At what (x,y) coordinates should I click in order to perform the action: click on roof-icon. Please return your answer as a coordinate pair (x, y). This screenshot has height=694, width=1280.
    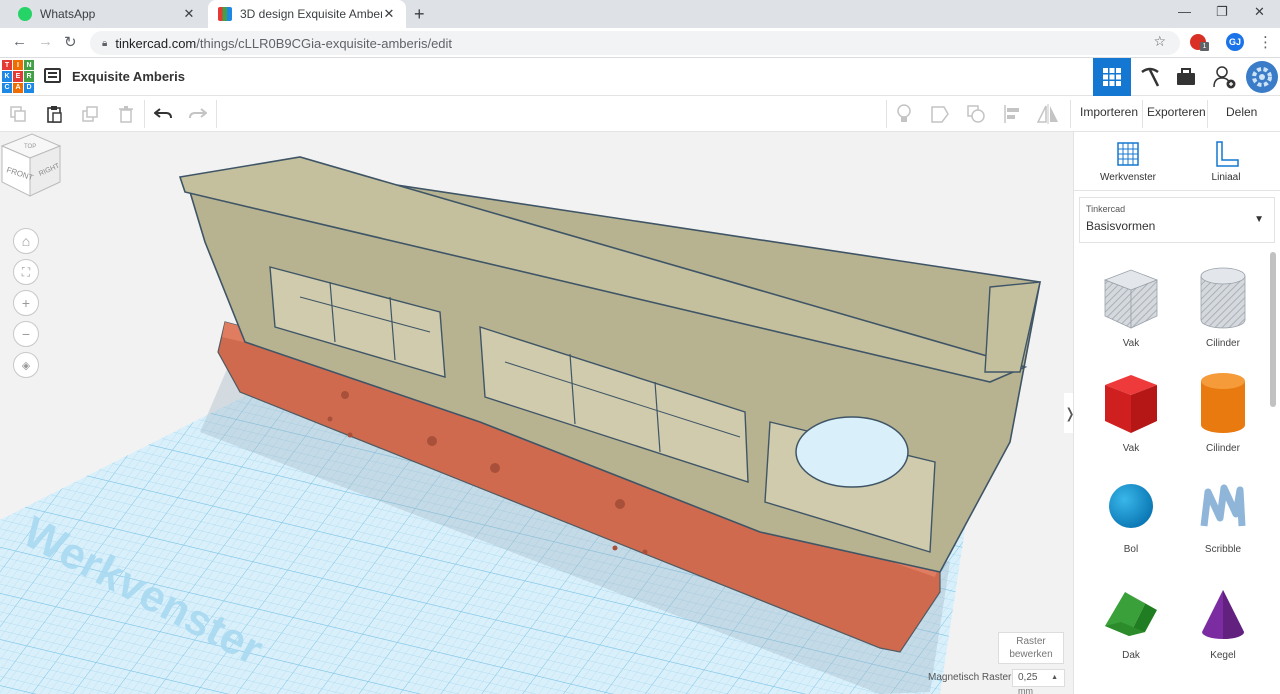
    Looking at the image, I should click on (1131, 614).